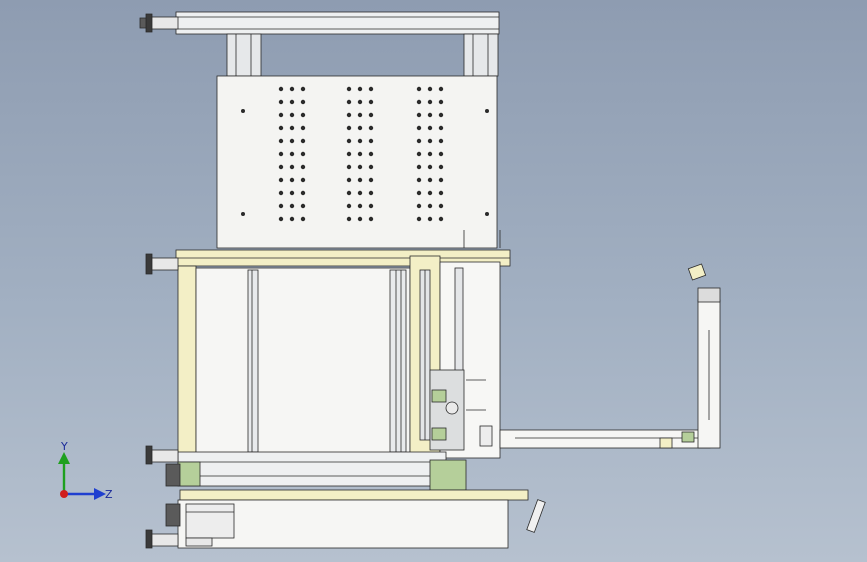 This screenshot has width=867, height=562. I want to click on leveling-feet, so click(163, 401).